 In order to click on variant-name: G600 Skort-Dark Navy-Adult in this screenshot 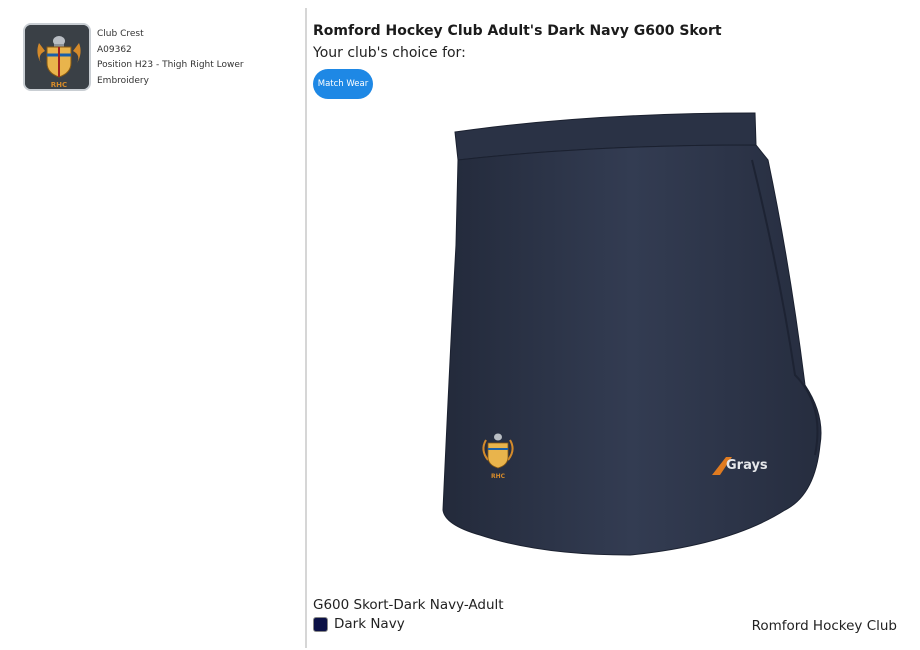, I will do `click(408, 605)`.